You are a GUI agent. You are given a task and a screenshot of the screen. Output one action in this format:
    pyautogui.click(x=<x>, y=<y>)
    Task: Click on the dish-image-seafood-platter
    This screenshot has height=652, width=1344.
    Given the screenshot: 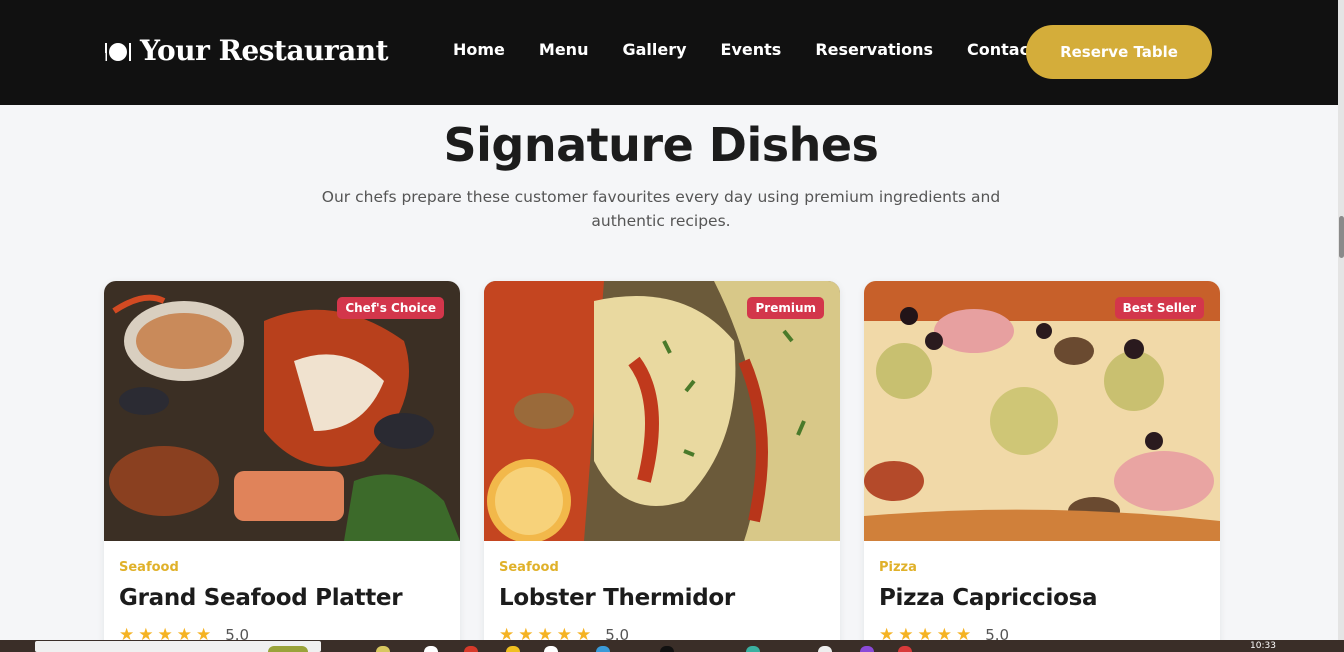 What is the action you would take?
    pyautogui.click(x=282, y=411)
    